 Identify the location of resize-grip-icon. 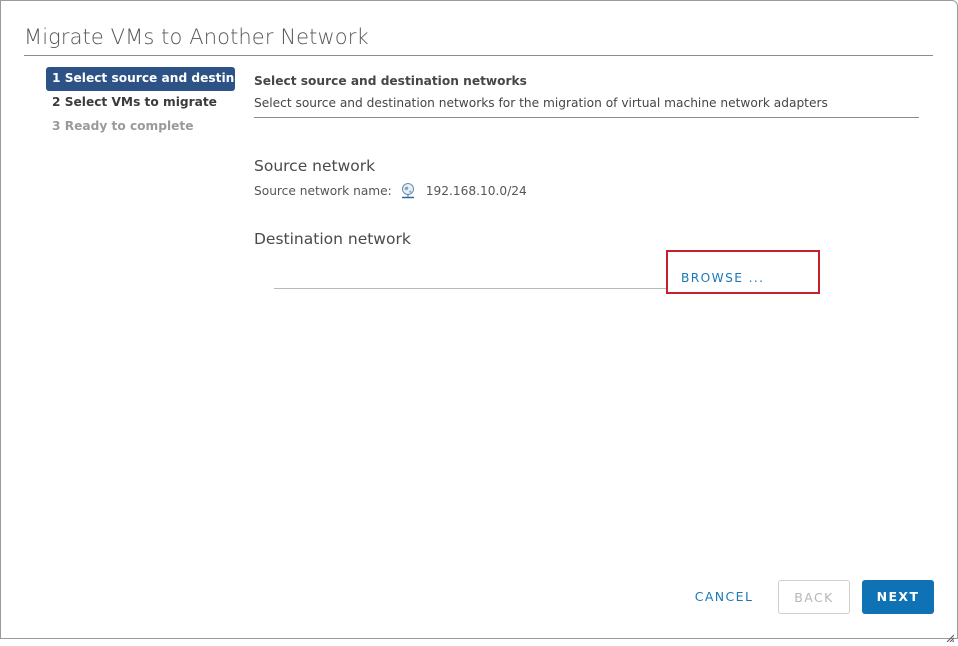
(950, 635).